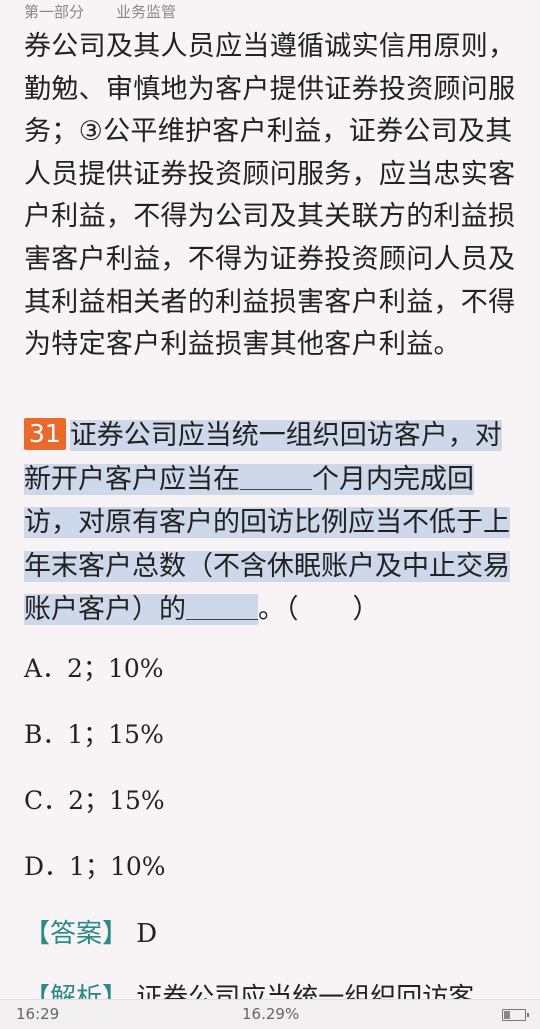  What do you see at coordinates (147, 934) in the screenshot?
I see `answer-value: D` at bounding box center [147, 934].